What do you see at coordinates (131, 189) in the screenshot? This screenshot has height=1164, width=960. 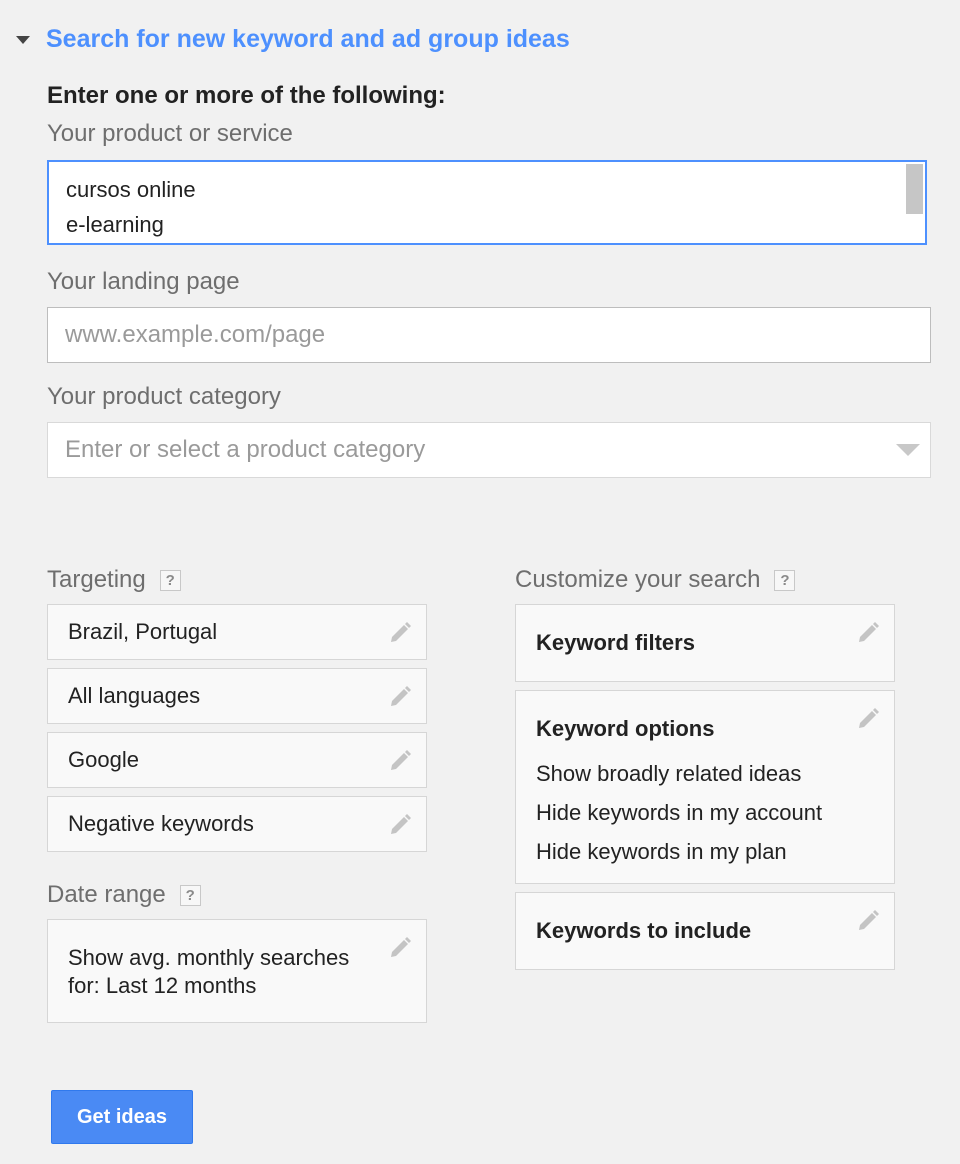 I see `product-service-line: cursos online` at bounding box center [131, 189].